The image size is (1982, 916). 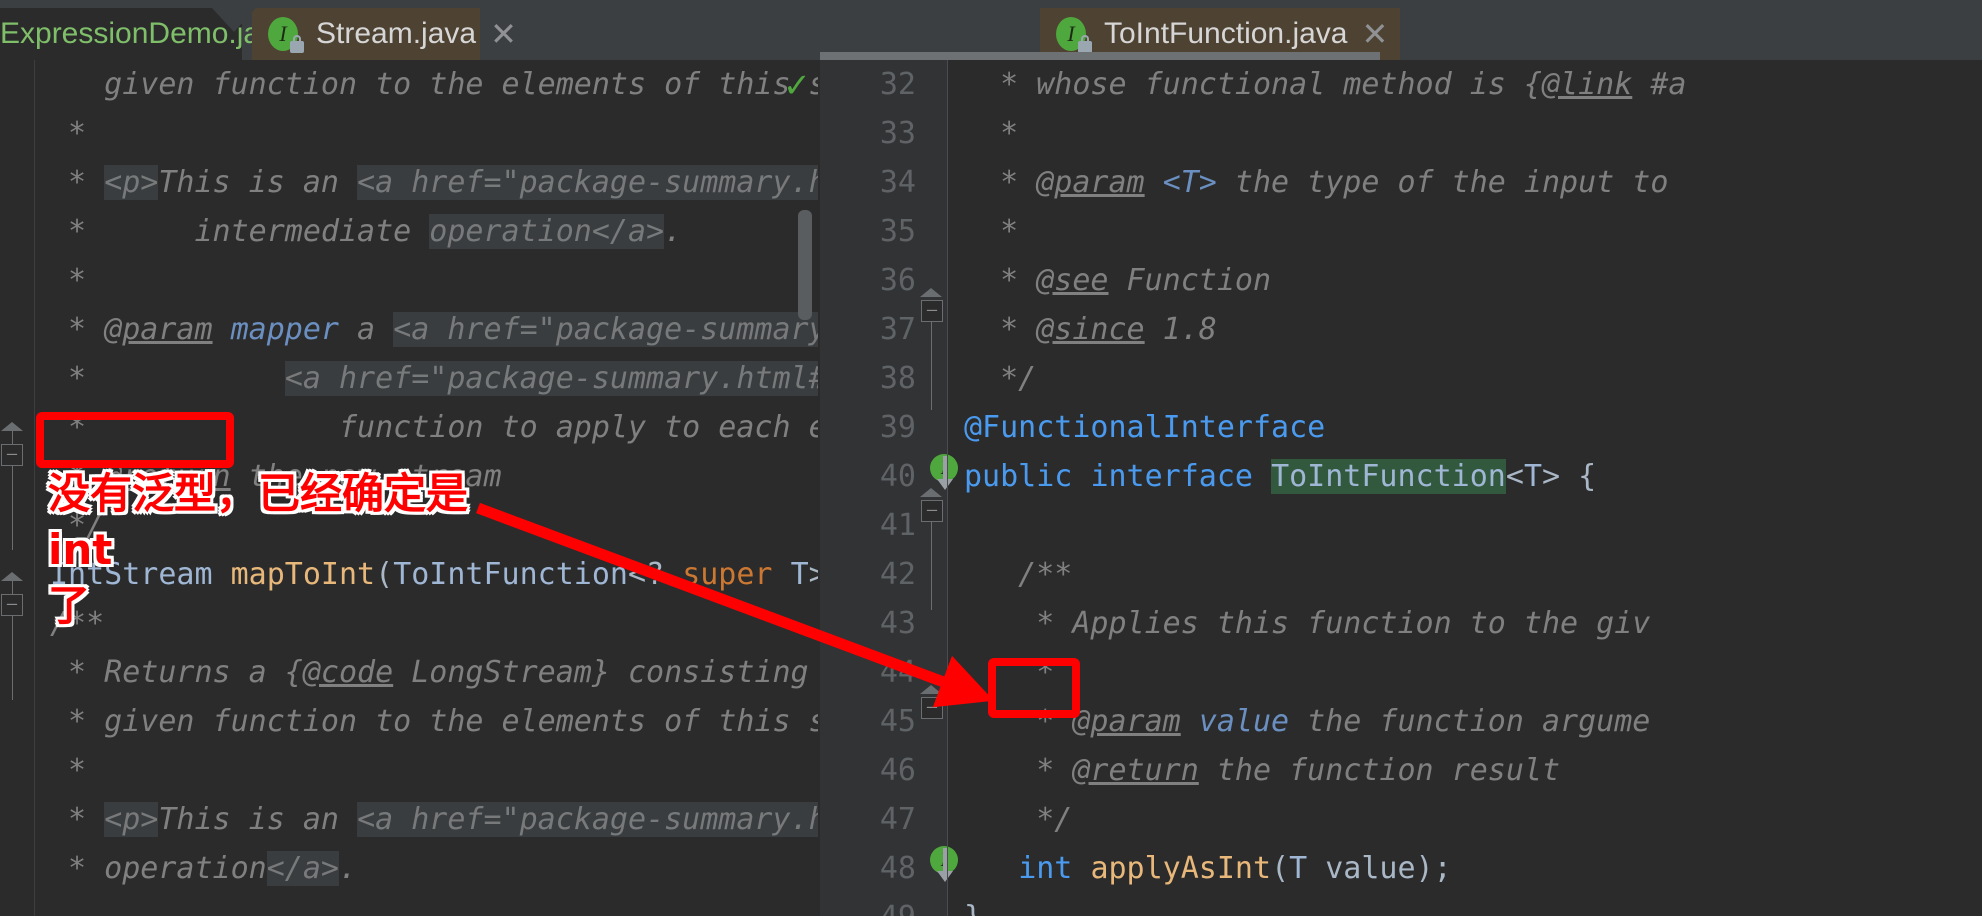 I want to click on code-token: @link, so click(x=1587, y=84).